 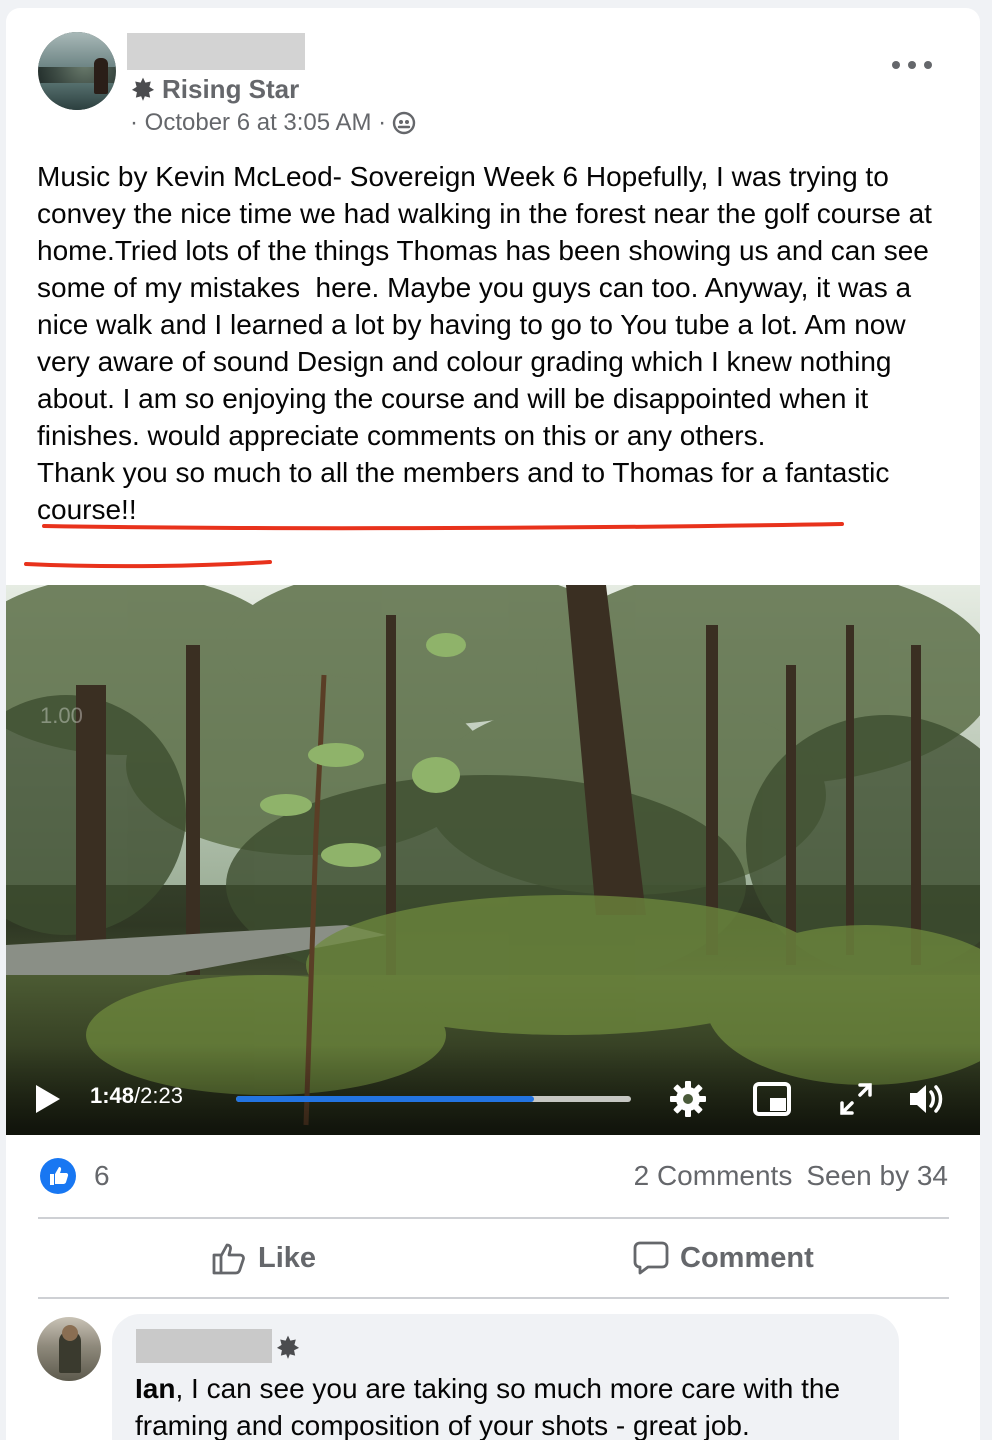 What do you see at coordinates (231, 88) in the screenshot?
I see `badge-label: Rising Star` at bounding box center [231, 88].